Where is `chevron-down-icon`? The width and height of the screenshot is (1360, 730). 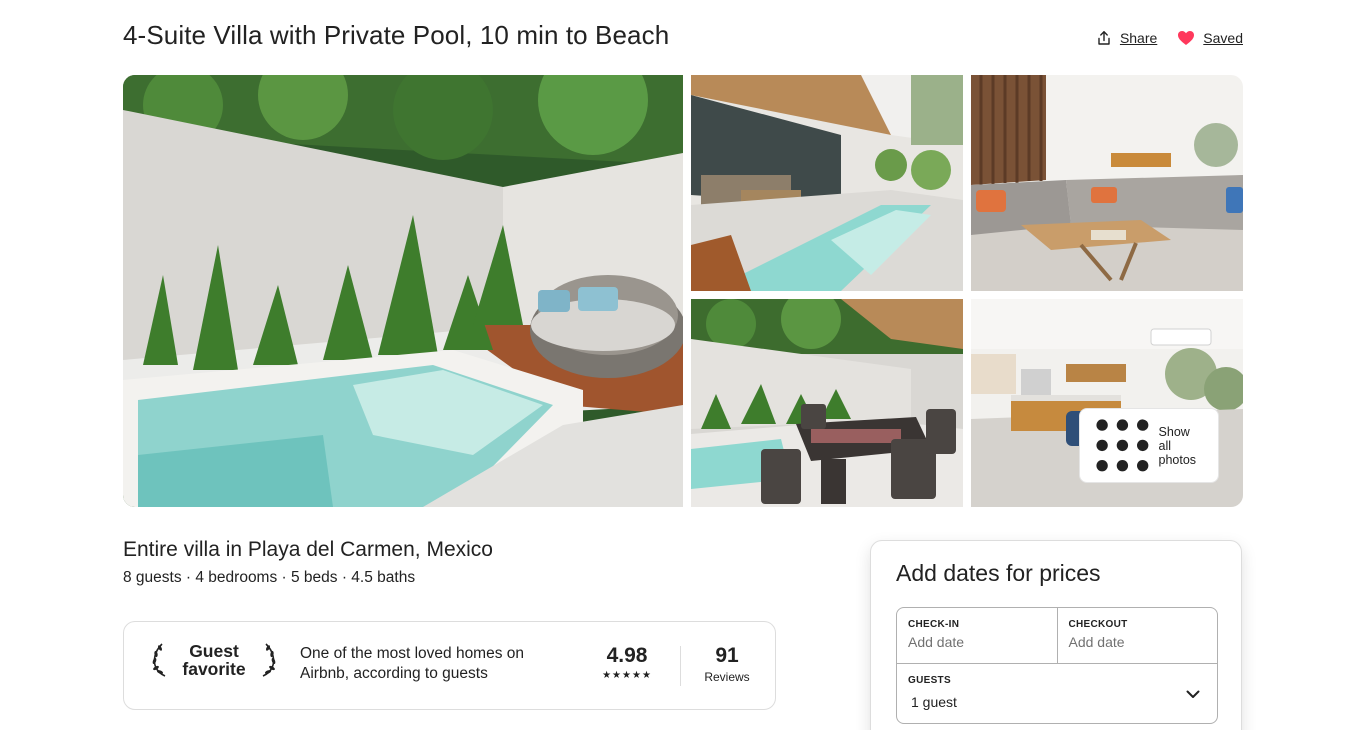 chevron-down-icon is located at coordinates (1193, 694).